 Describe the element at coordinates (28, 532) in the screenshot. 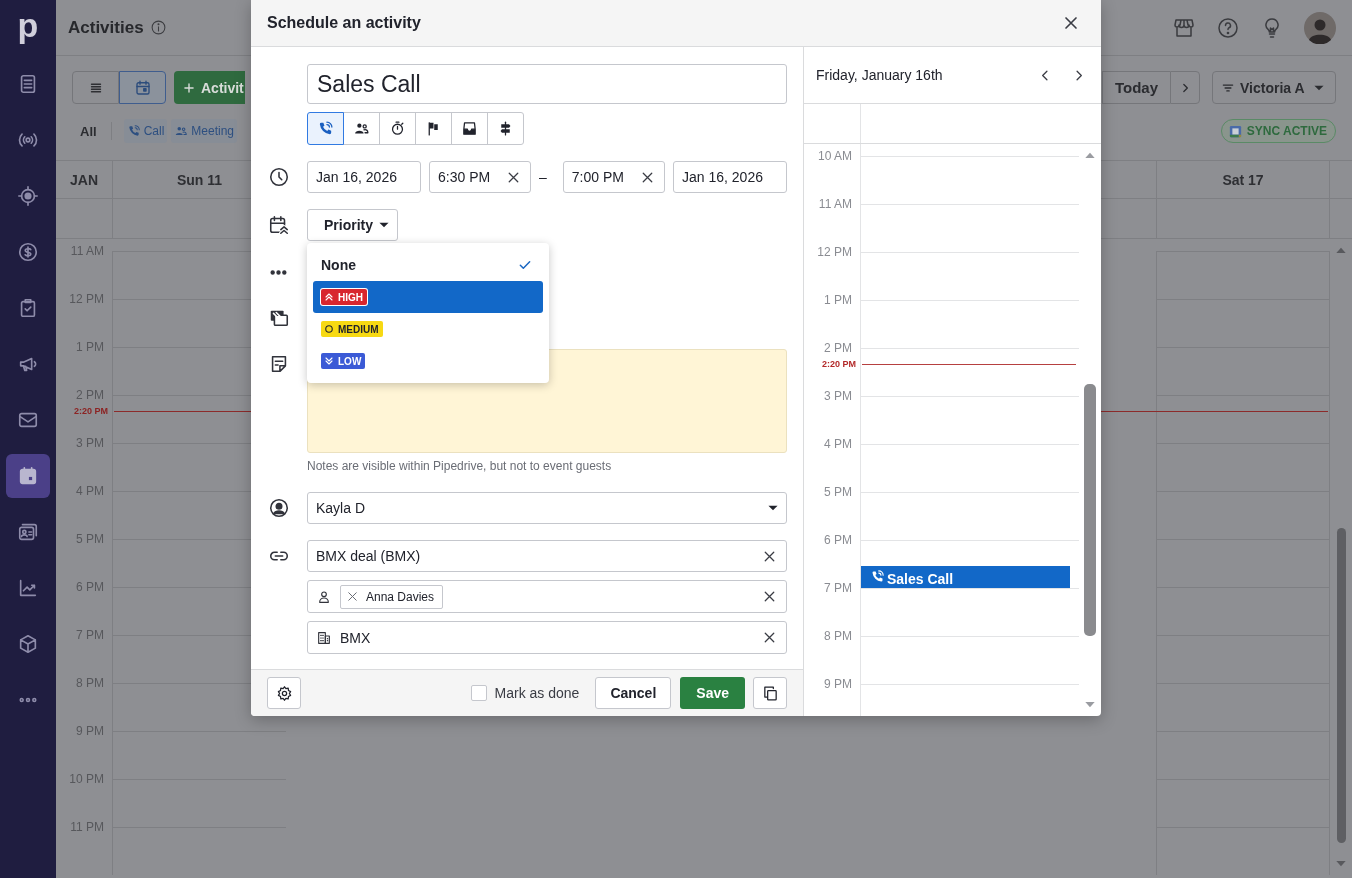

I see `contact-card-icon` at that location.